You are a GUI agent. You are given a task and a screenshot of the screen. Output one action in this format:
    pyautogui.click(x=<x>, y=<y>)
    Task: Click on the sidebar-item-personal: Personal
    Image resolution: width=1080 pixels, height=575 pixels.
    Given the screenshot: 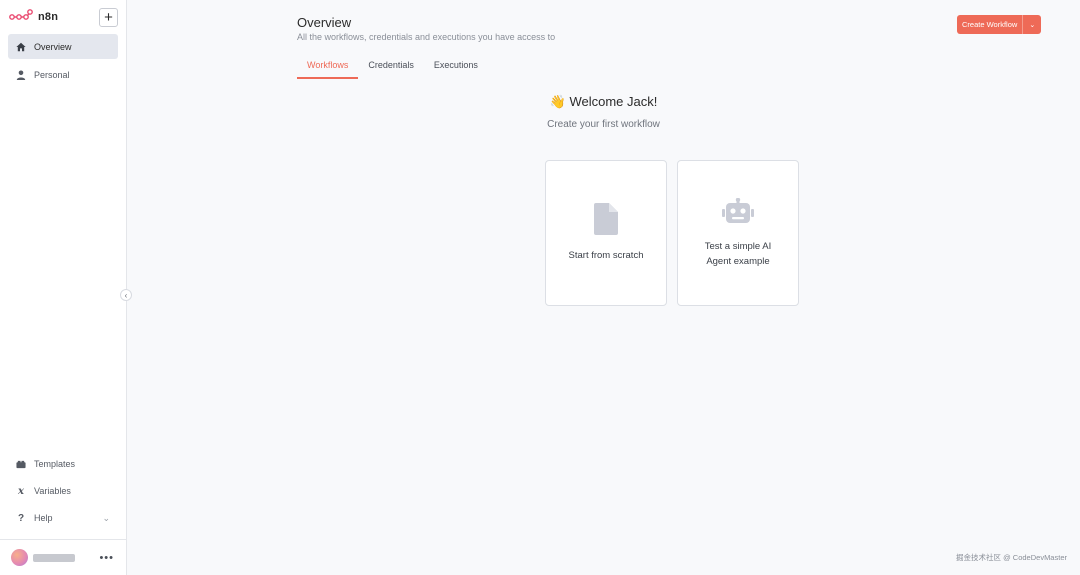 What is the action you would take?
    pyautogui.click(x=63, y=74)
    